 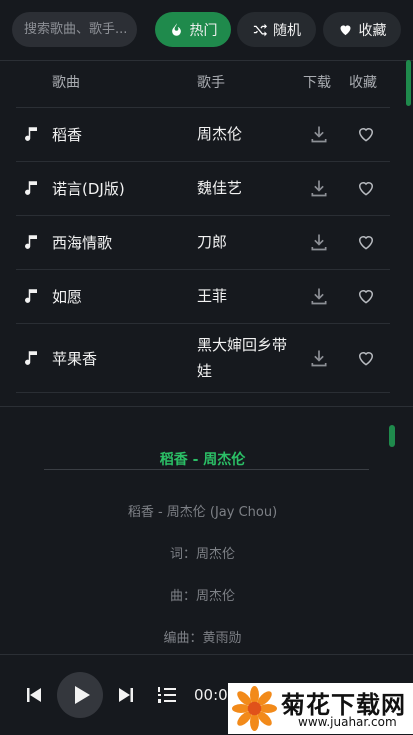 What do you see at coordinates (126, 697) in the screenshot?
I see `next-track-icon` at bounding box center [126, 697].